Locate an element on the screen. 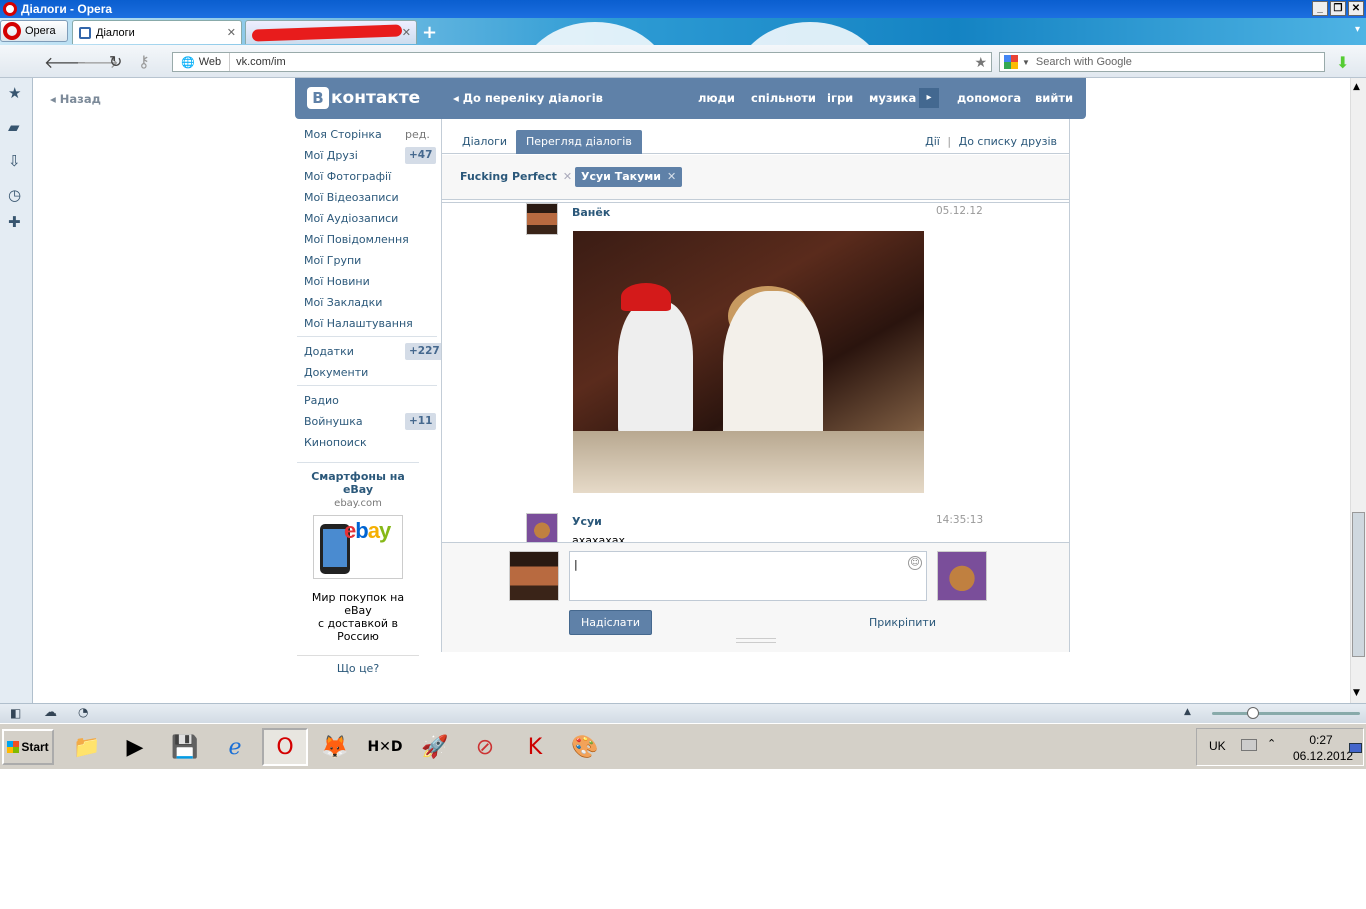 This screenshot has height=909, width=1366. zoom-slider is located at coordinates (1286, 713).